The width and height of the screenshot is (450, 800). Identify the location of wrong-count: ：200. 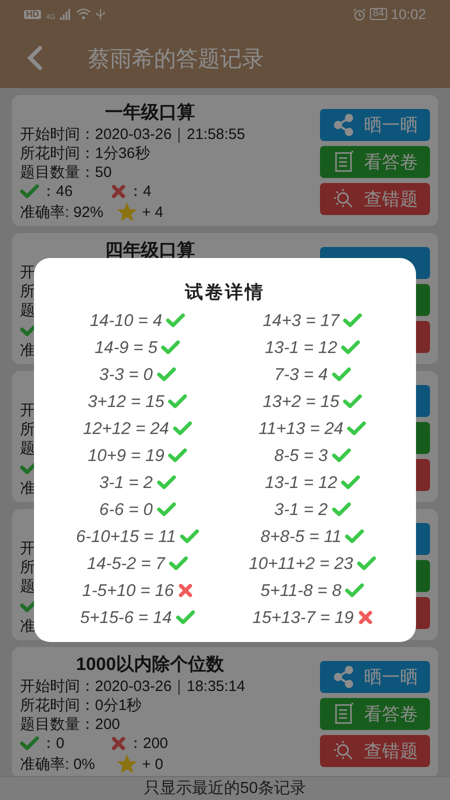
(148, 743).